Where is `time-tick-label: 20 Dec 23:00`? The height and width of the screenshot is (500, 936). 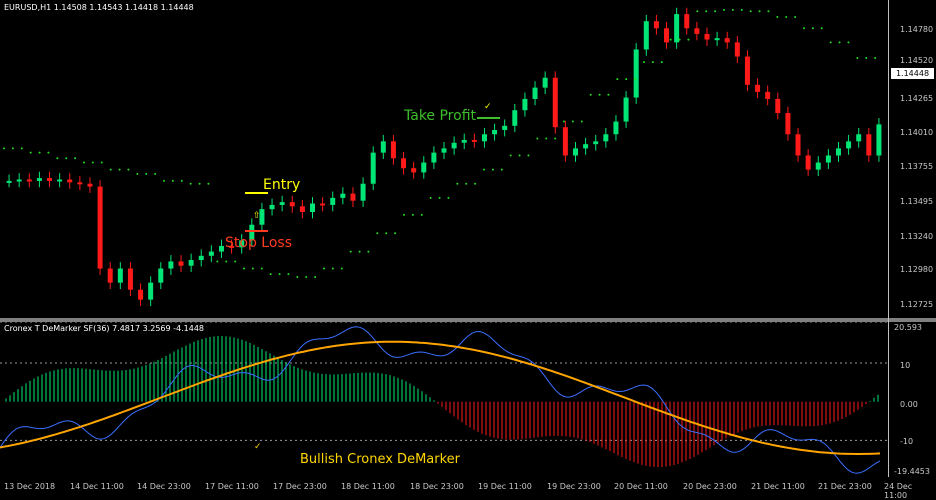 time-tick-label: 20 Dec 23:00 is located at coordinates (710, 486).